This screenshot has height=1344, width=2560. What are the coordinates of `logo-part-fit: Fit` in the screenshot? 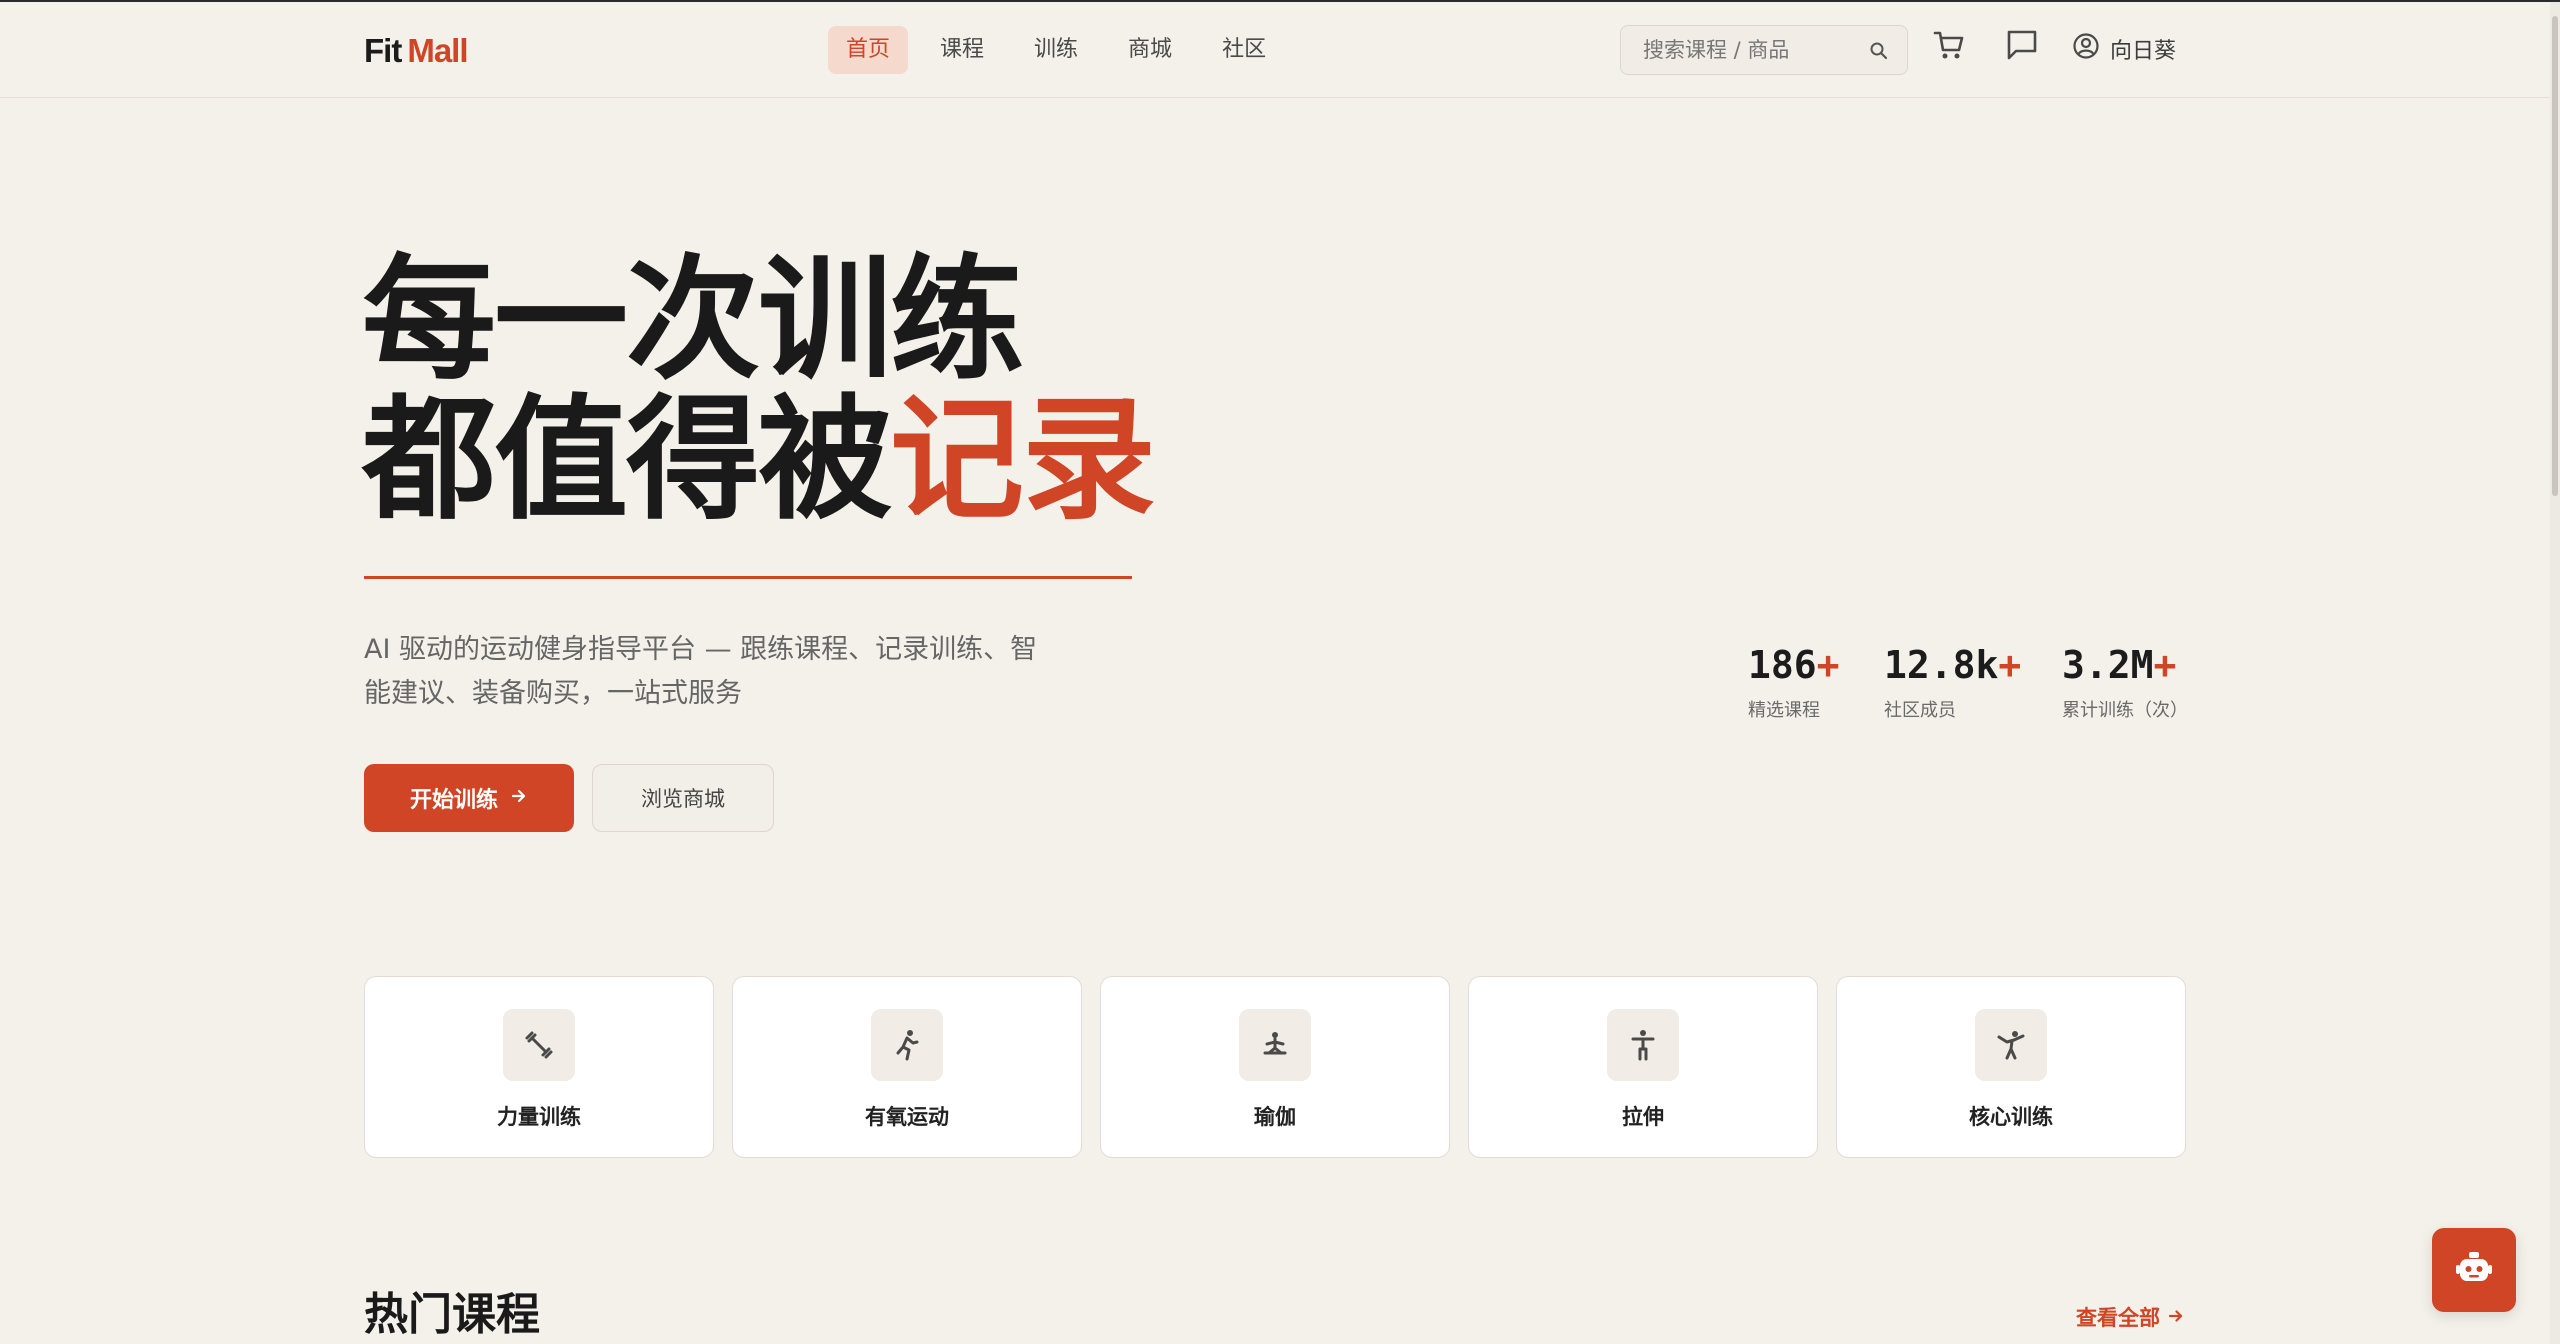 It's located at (383, 50).